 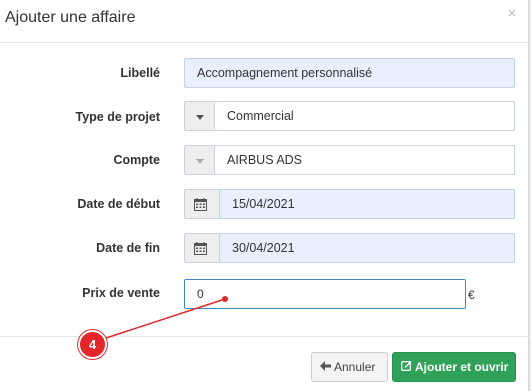 What do you see at coordinates (325, 367) in the screenshot?
I see `arrow-left-icon` at bounding box center [325, 367].